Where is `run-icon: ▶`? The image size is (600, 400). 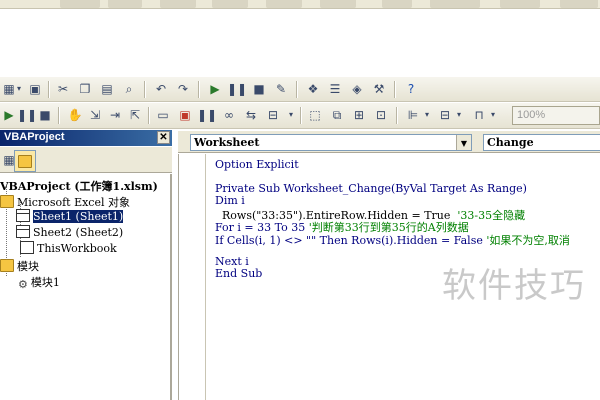 run-icon: ▶ is located at coordinates (215, 89).